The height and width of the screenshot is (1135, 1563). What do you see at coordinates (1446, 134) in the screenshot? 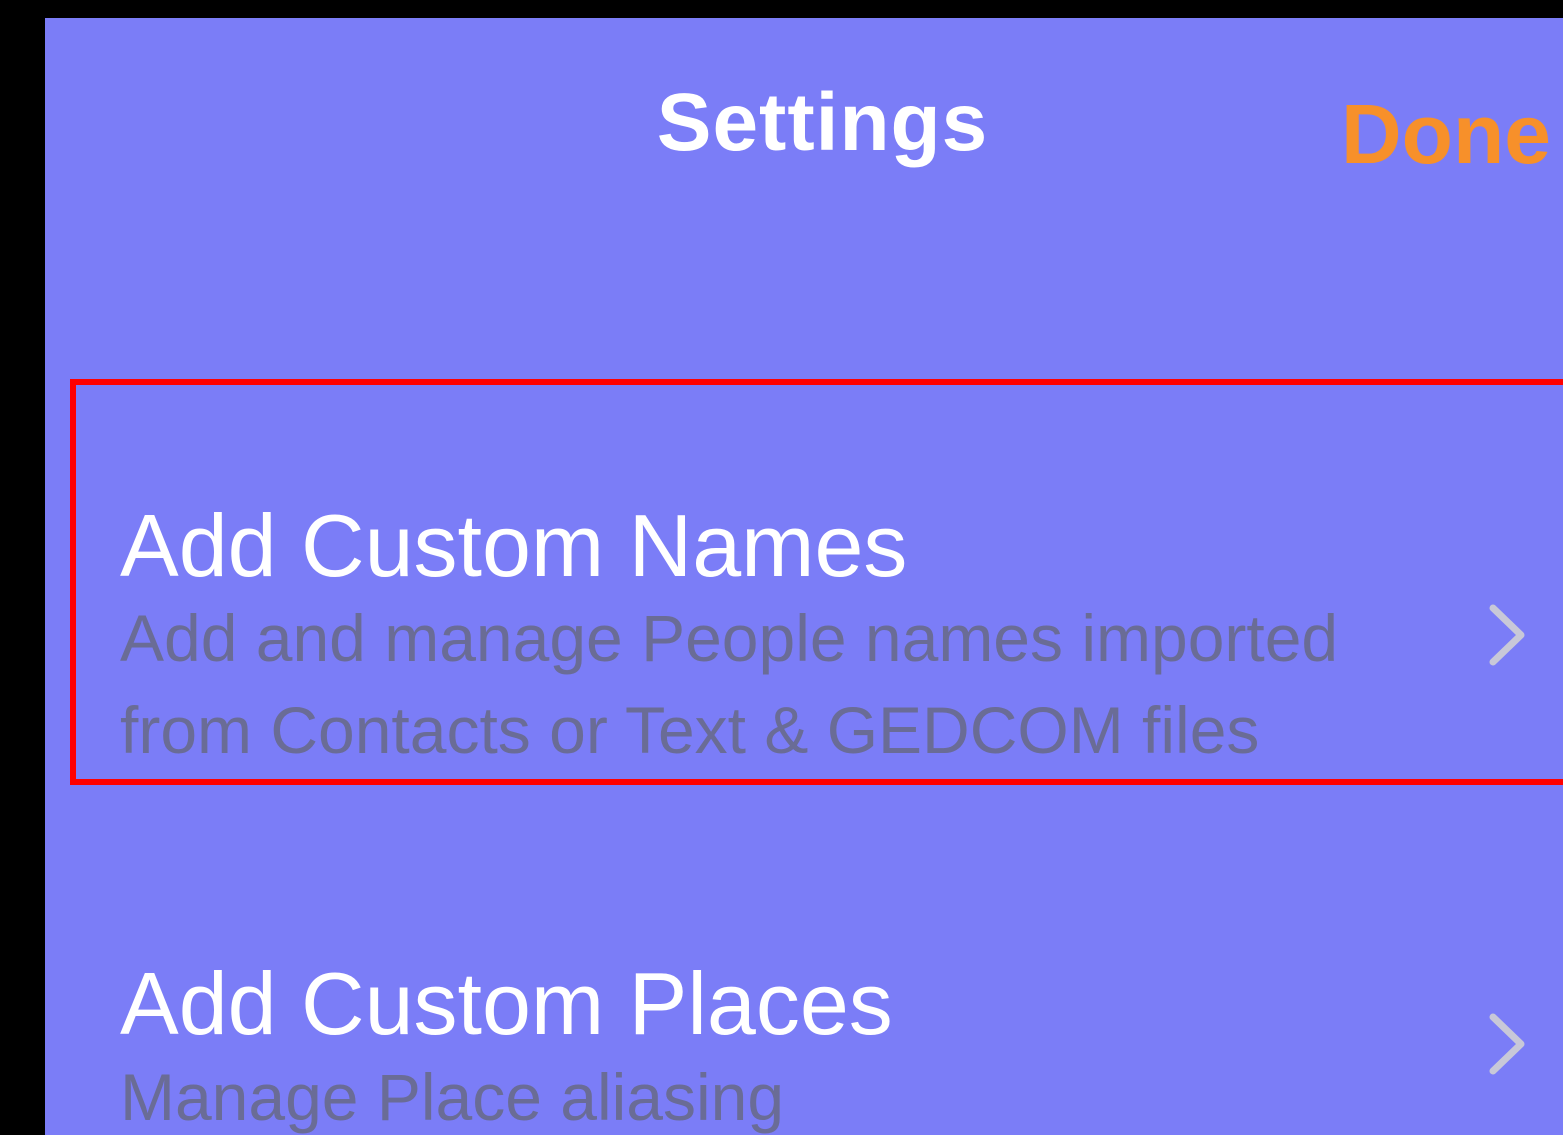
I see `done-button: Done` at bounding box center [1446, 134].